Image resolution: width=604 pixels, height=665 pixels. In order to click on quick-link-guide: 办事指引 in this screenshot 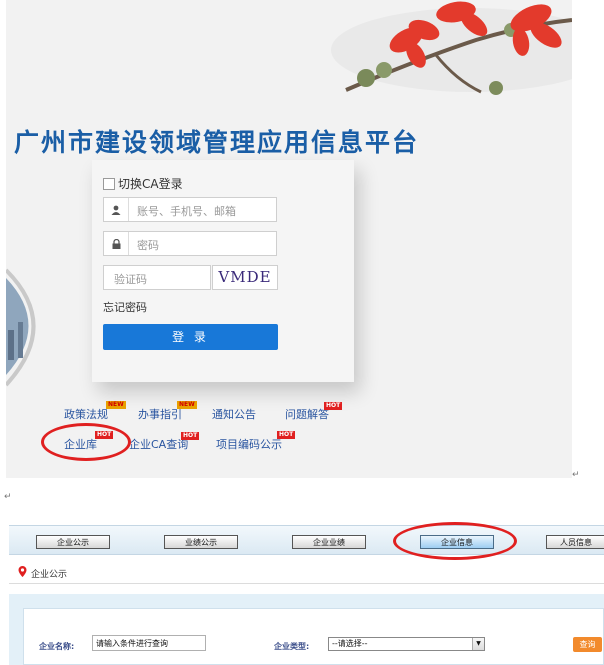, I will do `click(160, 414)`.